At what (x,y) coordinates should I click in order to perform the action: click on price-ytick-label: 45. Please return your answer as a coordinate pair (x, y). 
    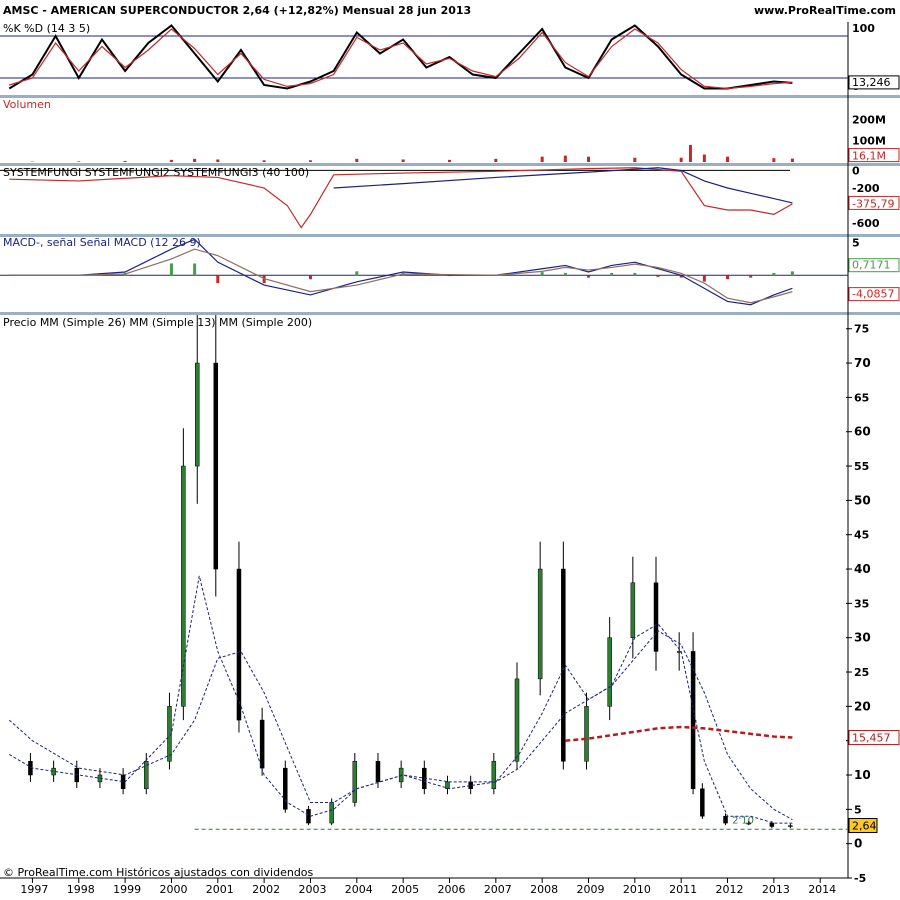
    Looking at the image, I should click on (861, 535).